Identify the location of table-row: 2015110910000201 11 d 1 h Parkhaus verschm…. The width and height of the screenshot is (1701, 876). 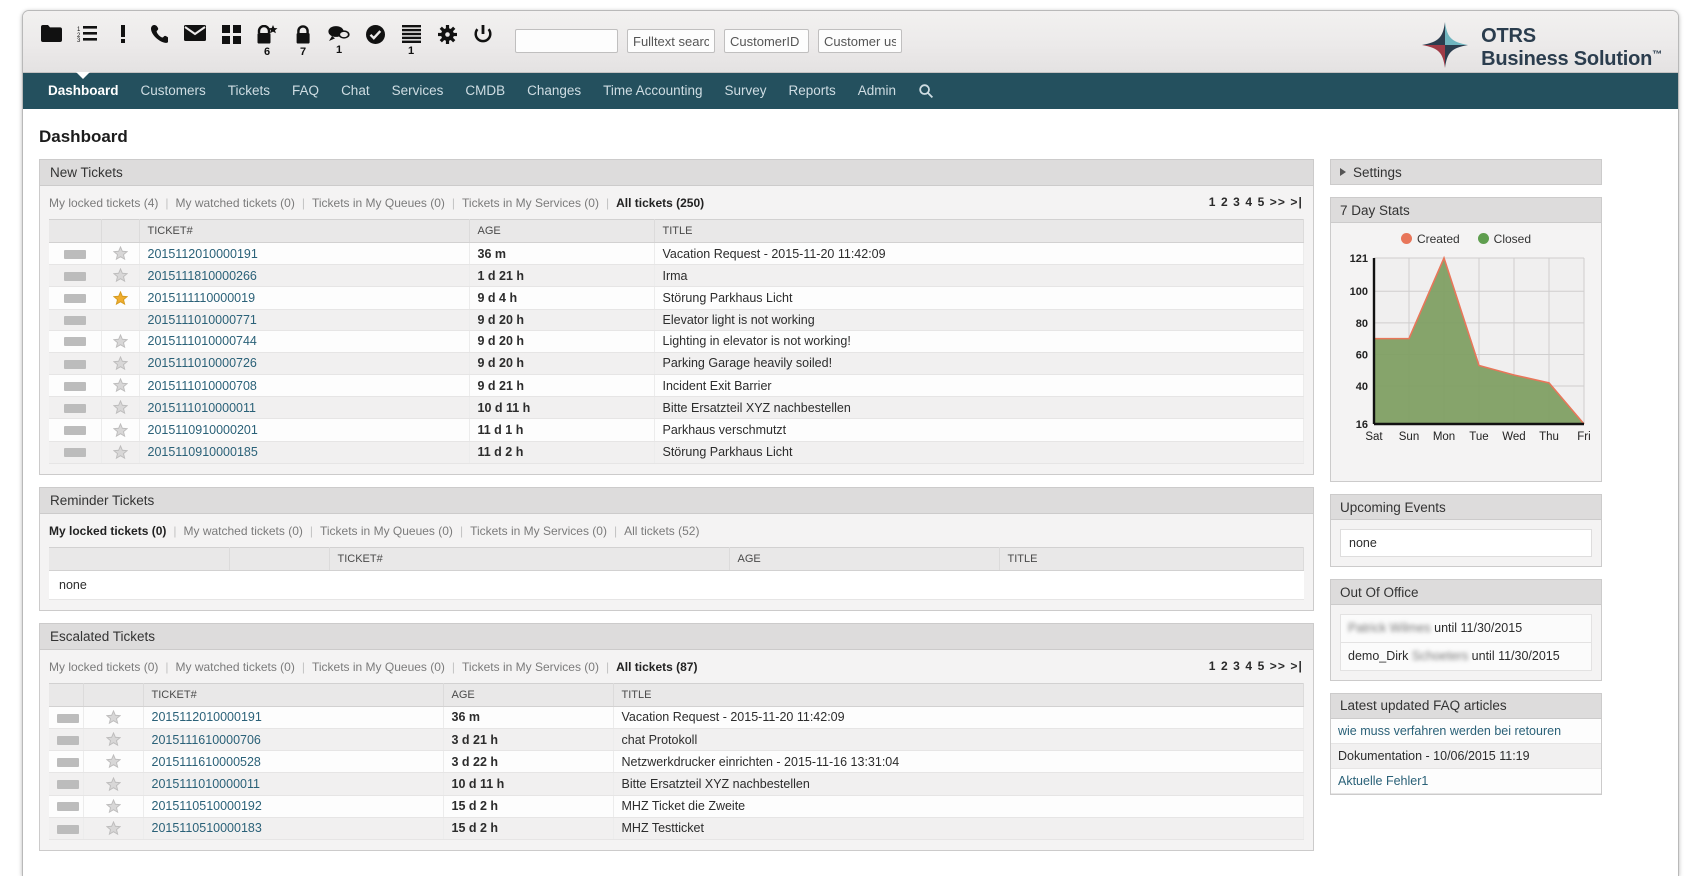
(676, 430).